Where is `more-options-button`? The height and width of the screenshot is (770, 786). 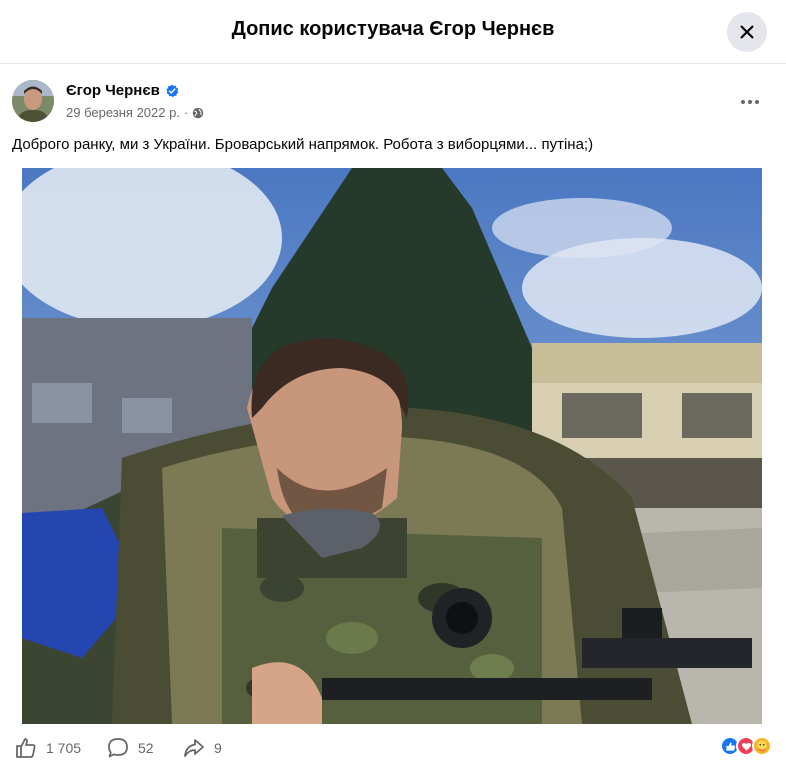
more-options-button is located at coordinates (750, 102).